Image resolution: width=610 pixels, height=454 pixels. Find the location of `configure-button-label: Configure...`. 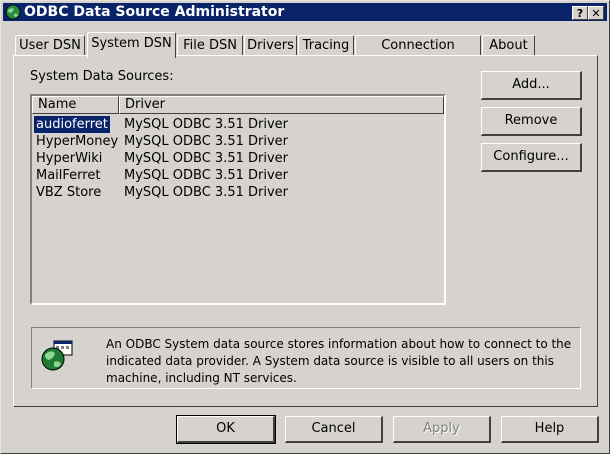

configure-button-label: Configure... is located at coordinates (531, 156).